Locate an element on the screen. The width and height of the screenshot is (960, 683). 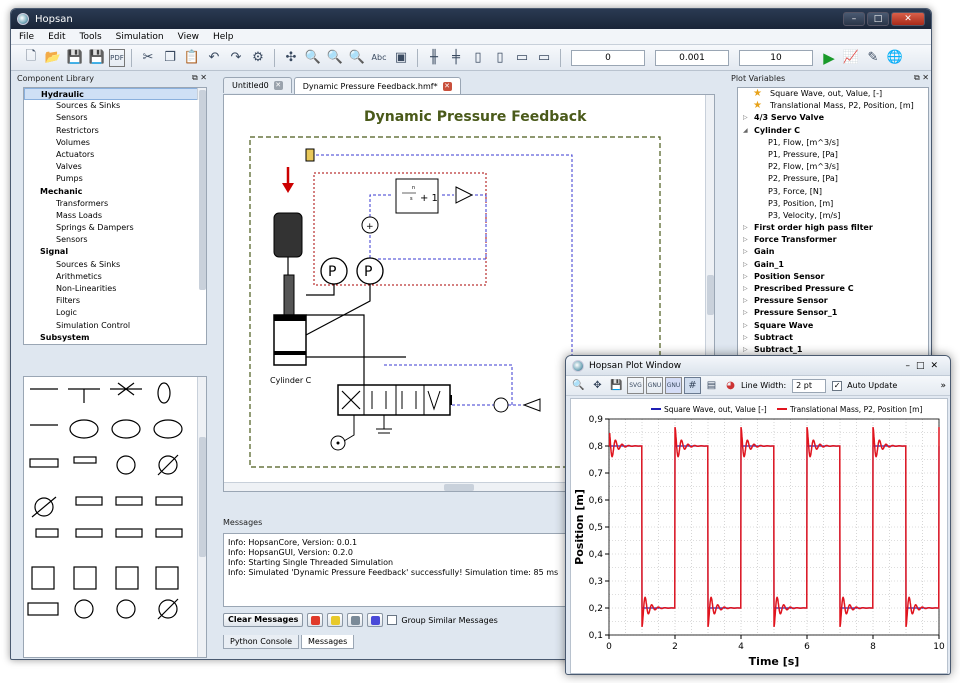
zoom-in-icon: 🔍 is located at coordinates (335, 58).